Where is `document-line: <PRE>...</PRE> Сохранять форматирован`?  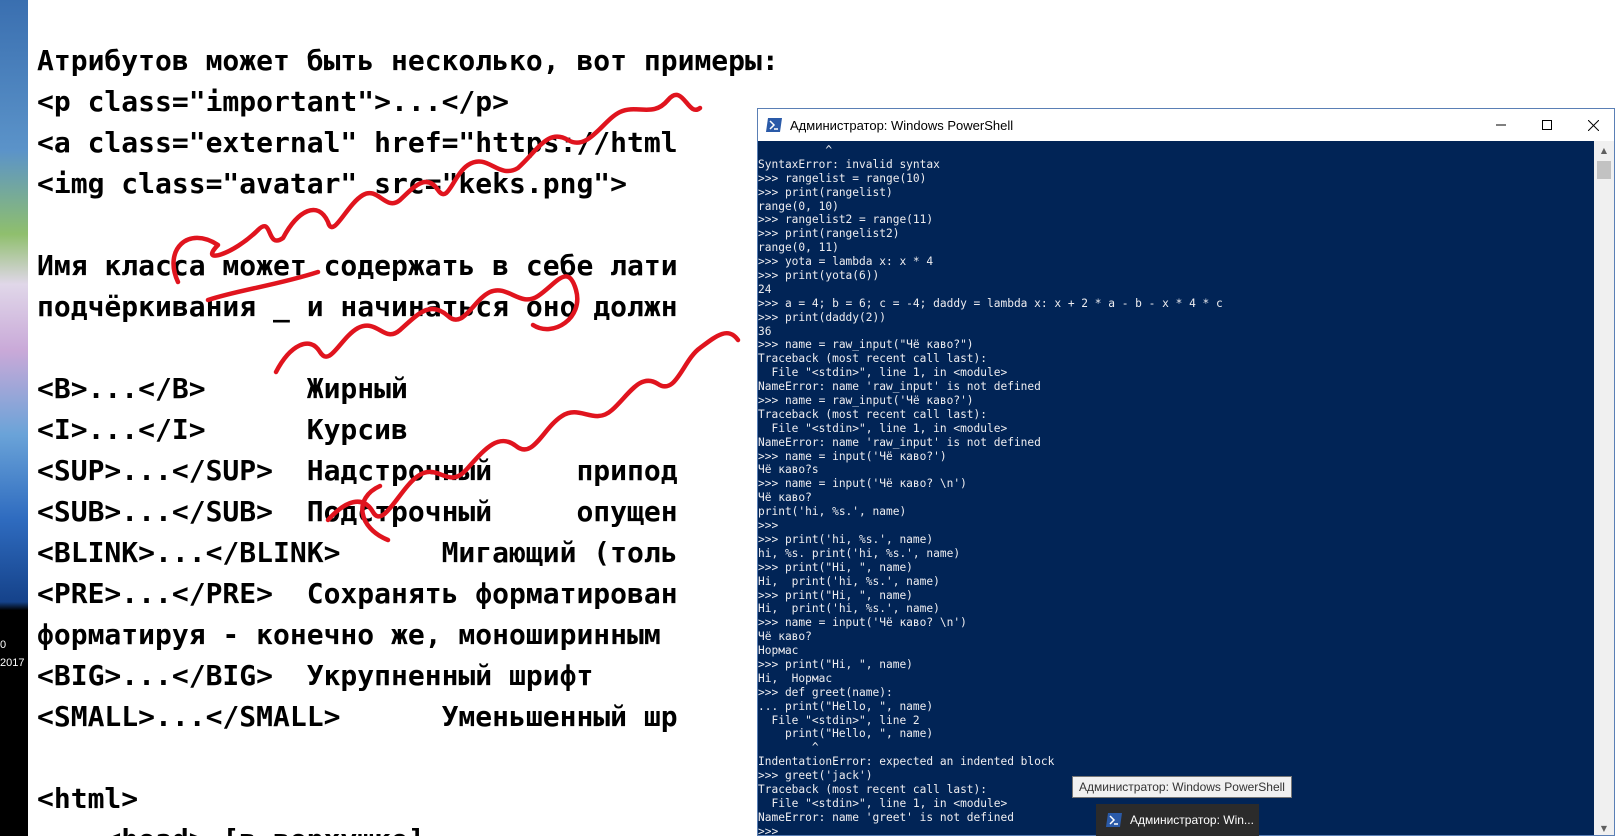
document-line: <PRE>...</PRE> Сохранять форматирован is located at coordinates (357, 593).